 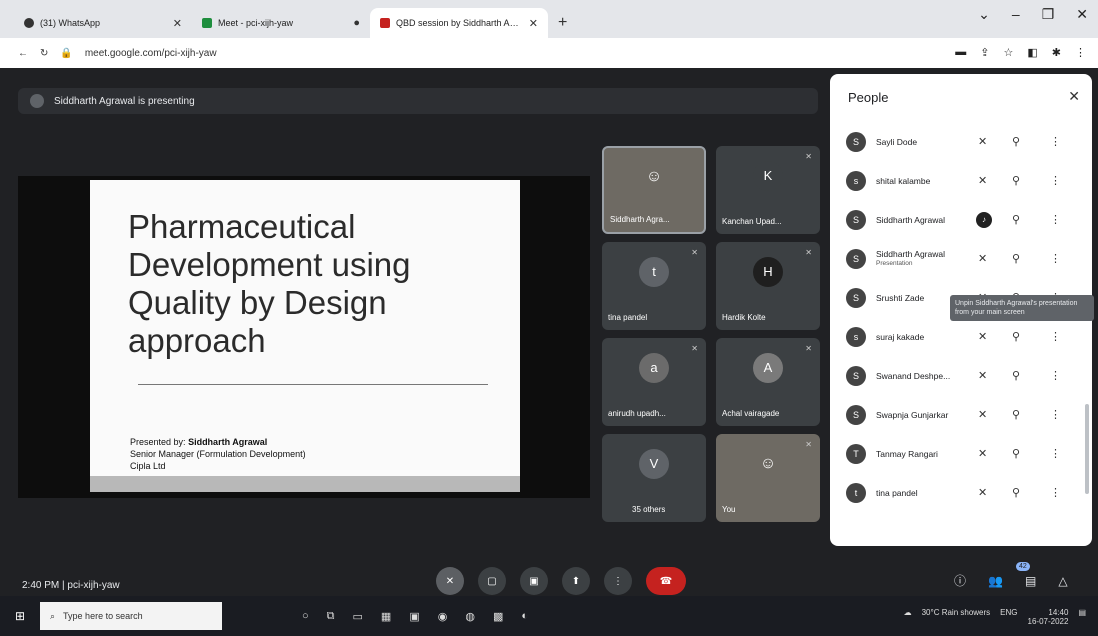 What do you see at coordinates (961, 141) in the screenshot?
I see `participant-row: S Sayli Dode ✕ ⚲ ⋮` at bounding box center [961, 141].